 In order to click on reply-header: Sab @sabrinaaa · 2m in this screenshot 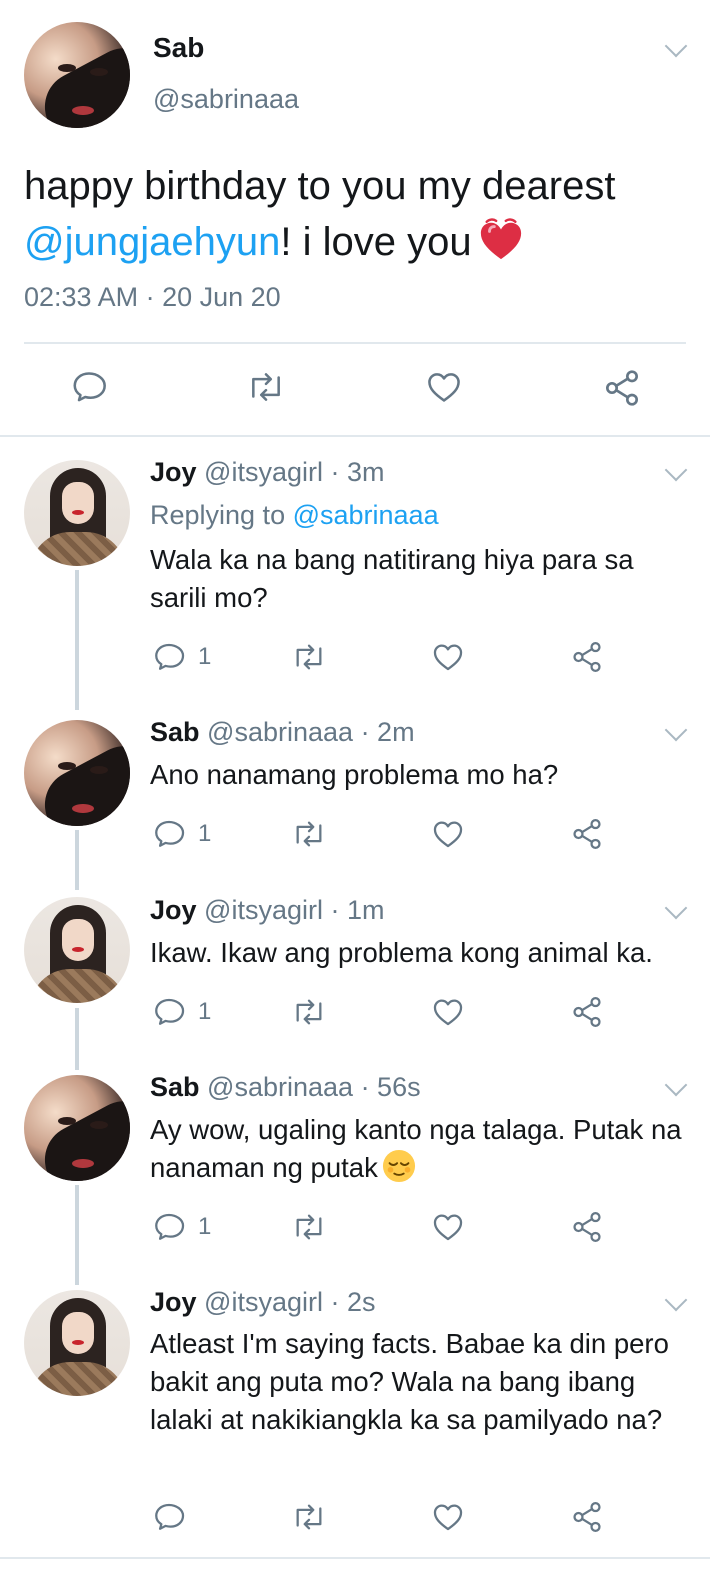, I will do `click(282, 732)`.